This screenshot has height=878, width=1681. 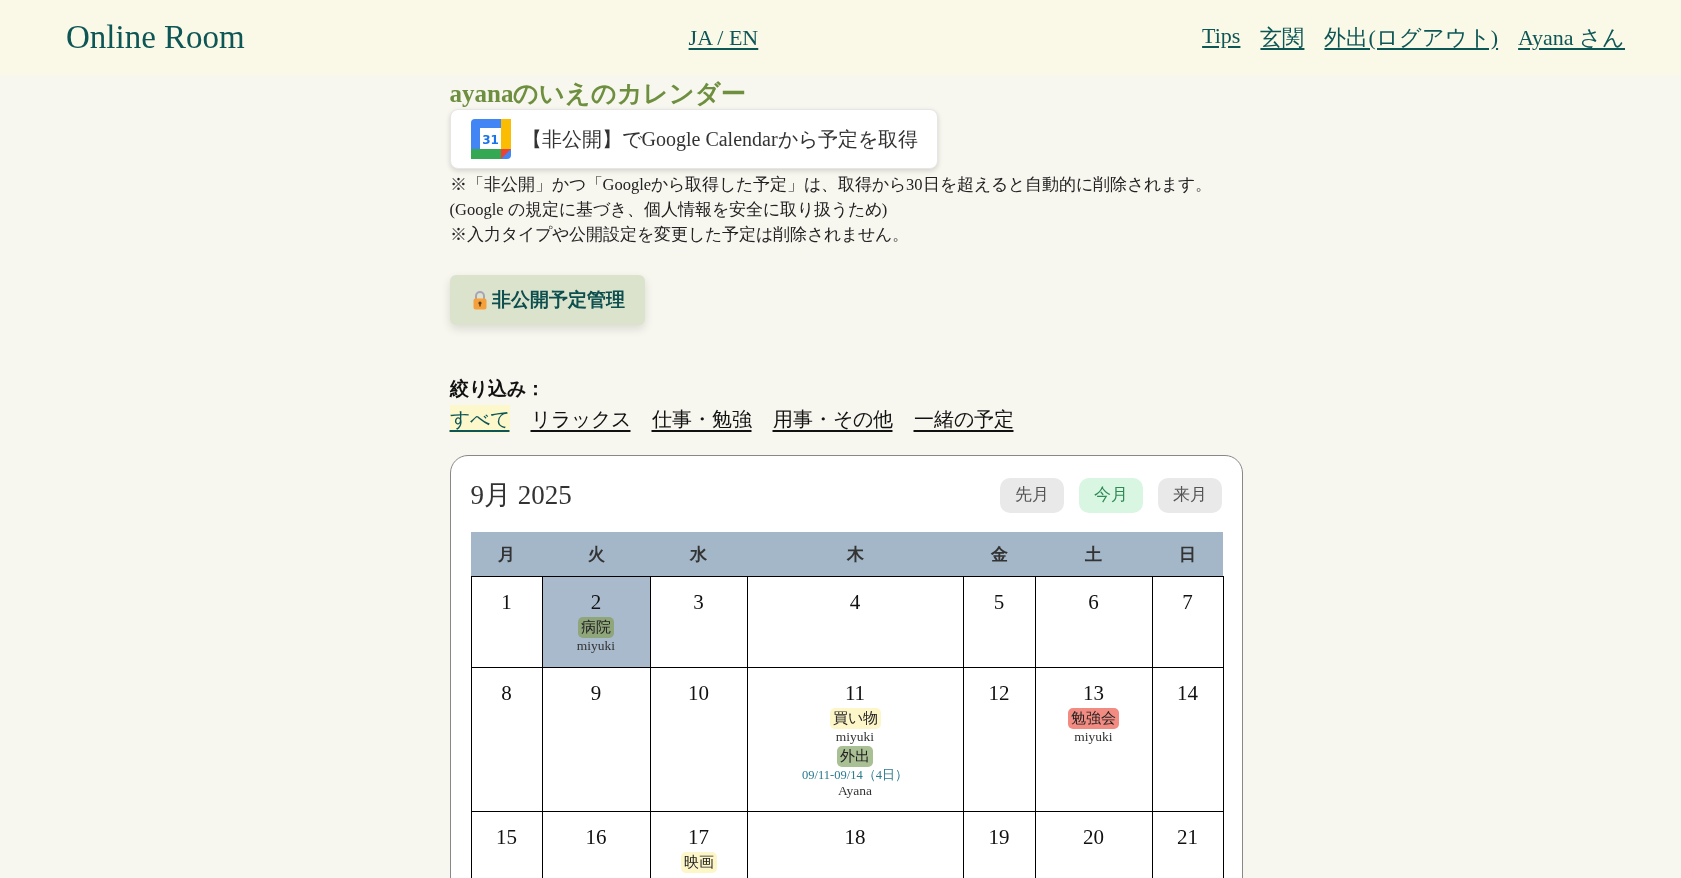 What do you see at coordinates (960, 419) in the screenshot?
I see `filter-link: 一緒の予定` at bounding box center [960, 419].